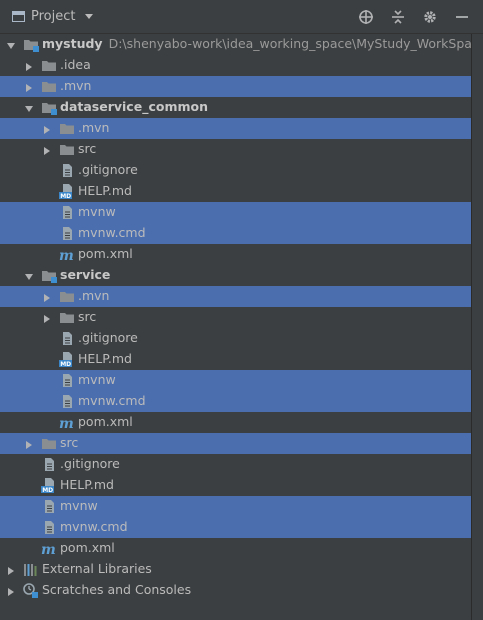 Image resolution: width=483 pixels, height=620 pixels. Describe the element at coordinates (398, 17) in the screenshot. I see `collapse-all-icon` at that location.